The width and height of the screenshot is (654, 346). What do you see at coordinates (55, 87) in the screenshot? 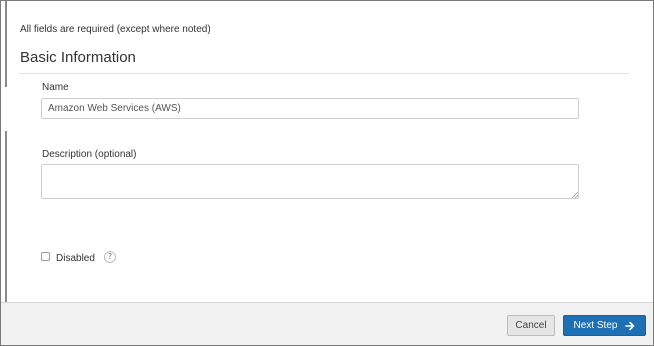
I see `name-label: Name` at bounding box center [55, 87].